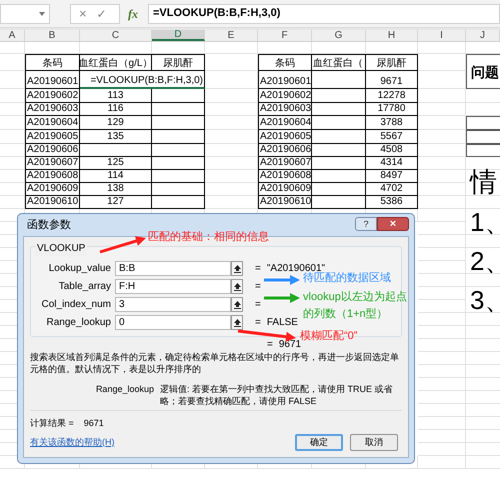  I want to click on sheet-cell: A20190603, so click(52, 109).